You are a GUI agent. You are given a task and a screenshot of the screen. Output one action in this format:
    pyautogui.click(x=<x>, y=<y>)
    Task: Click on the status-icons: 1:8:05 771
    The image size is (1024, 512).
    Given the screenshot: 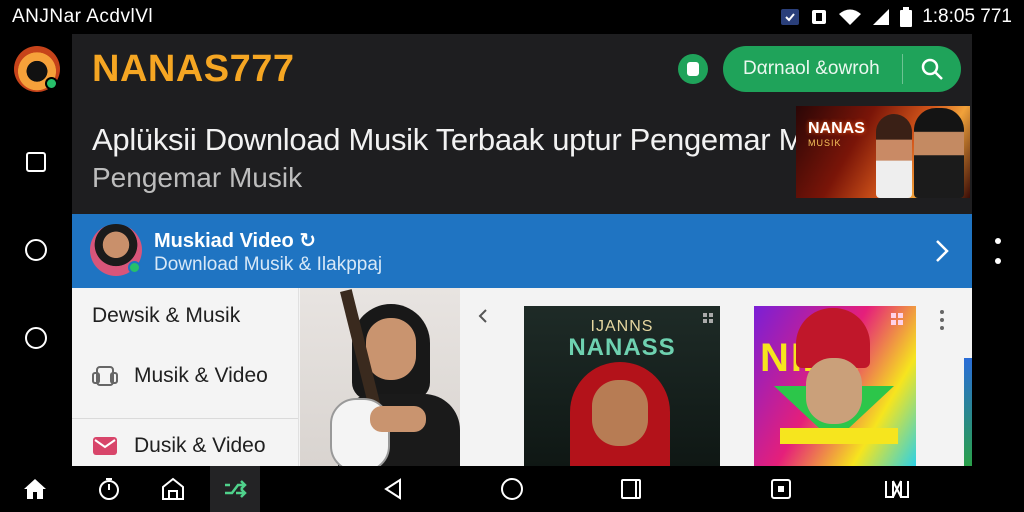 What is the action you would take?
    pyautogui.click(x=896, y=17)
    